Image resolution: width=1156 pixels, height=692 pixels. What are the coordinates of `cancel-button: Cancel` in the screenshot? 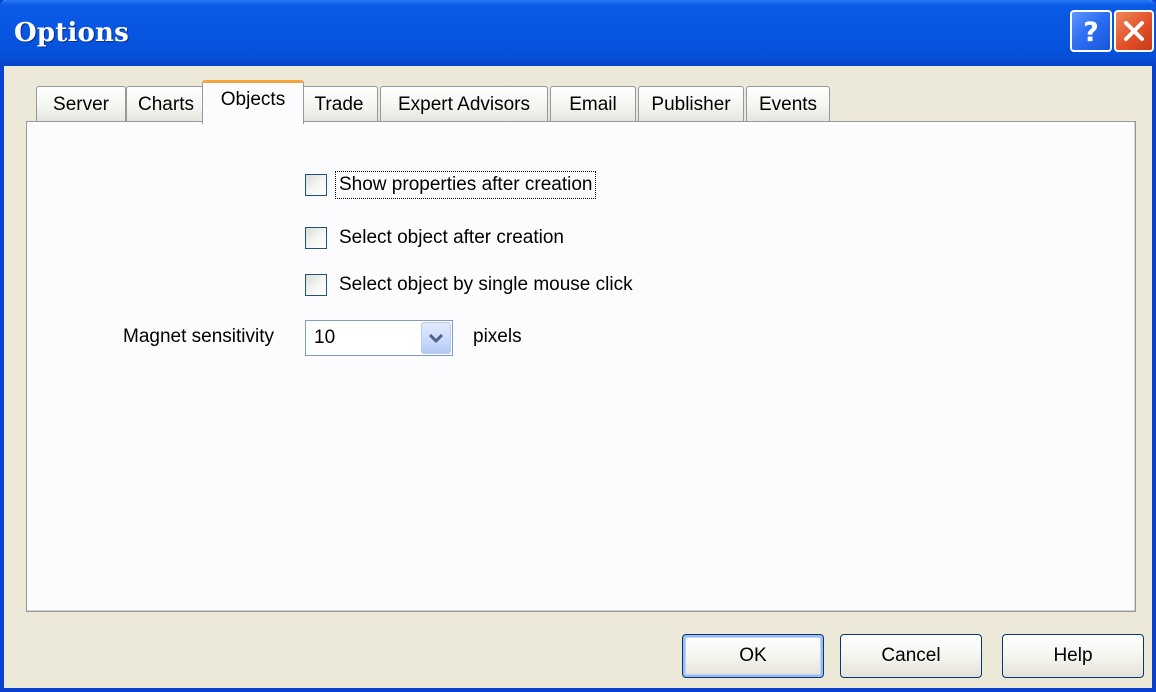 It's located at (911, 656).